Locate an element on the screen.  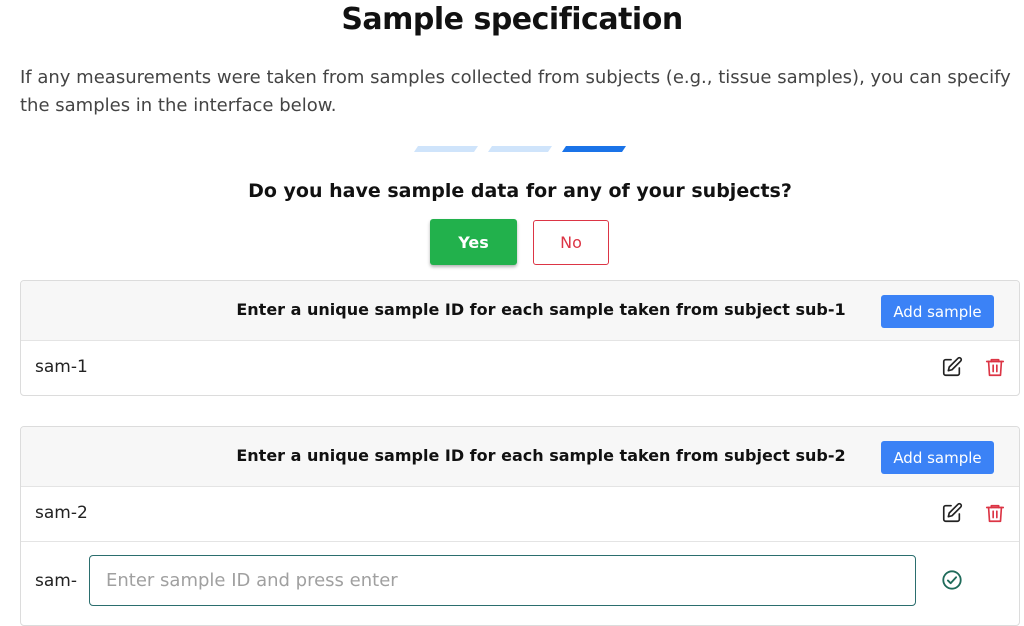
yes-button: Yes is located at coordinates (473, 242).